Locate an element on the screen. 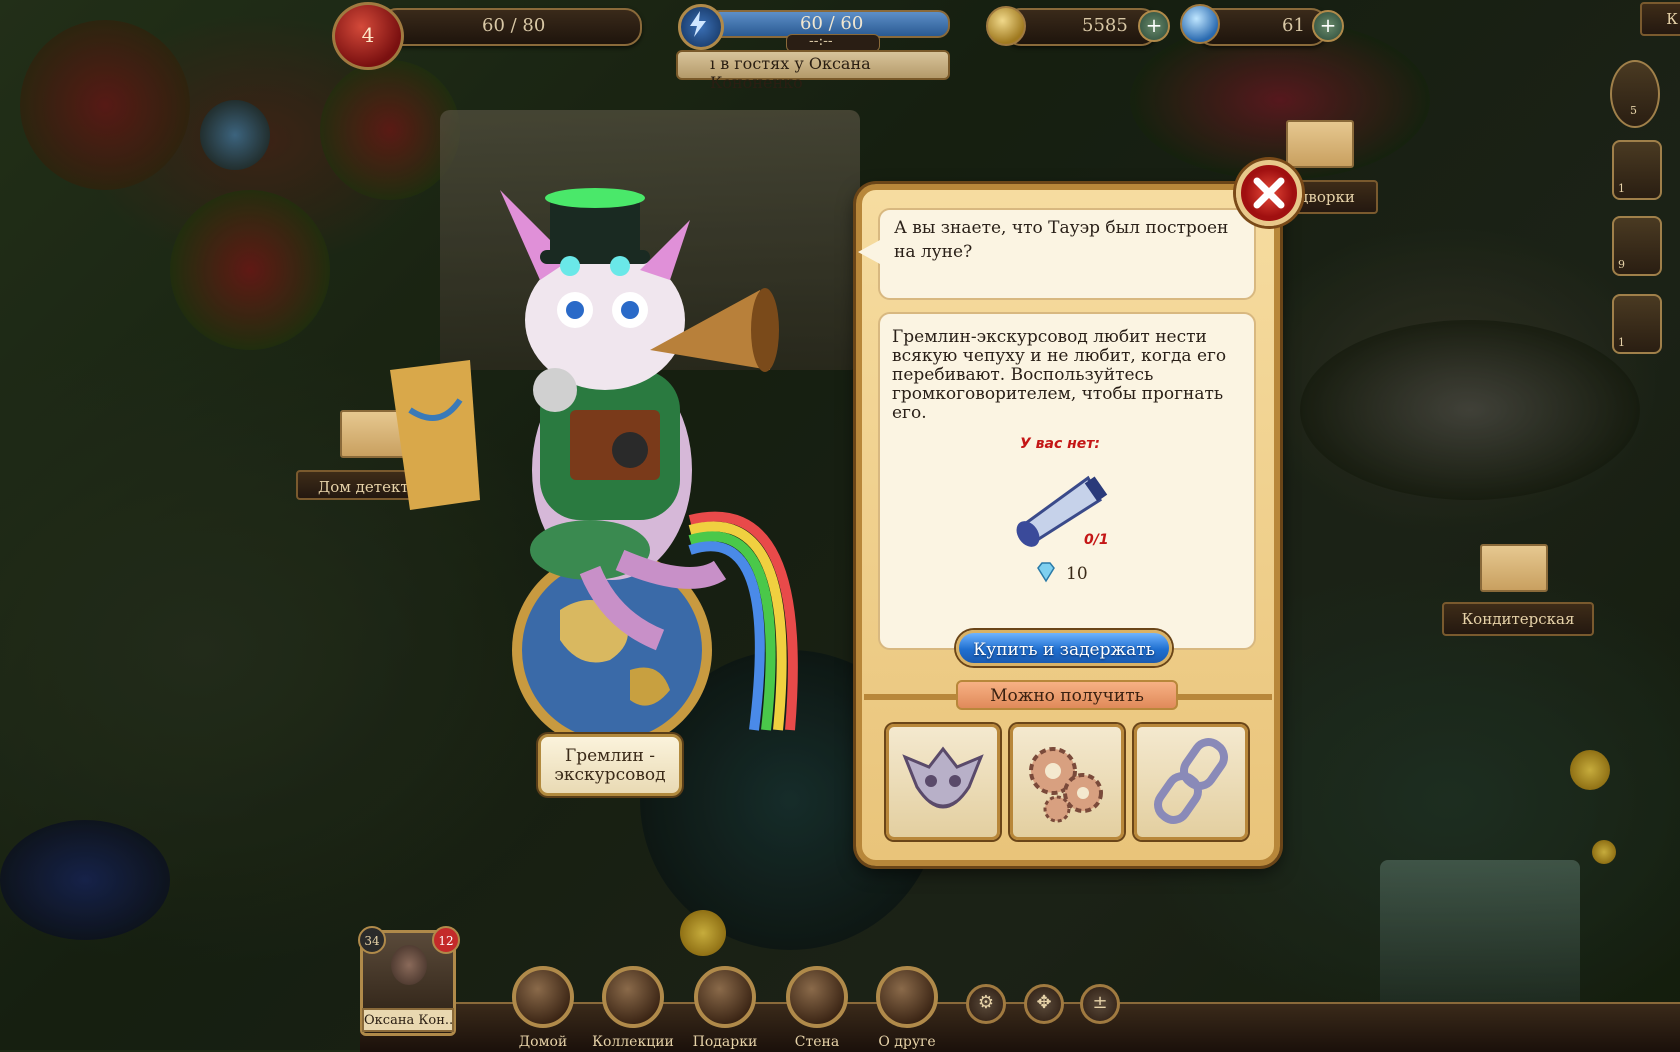 The image size is (1680, 1052). item-price: 10 is located at coordinates (1077, 574).